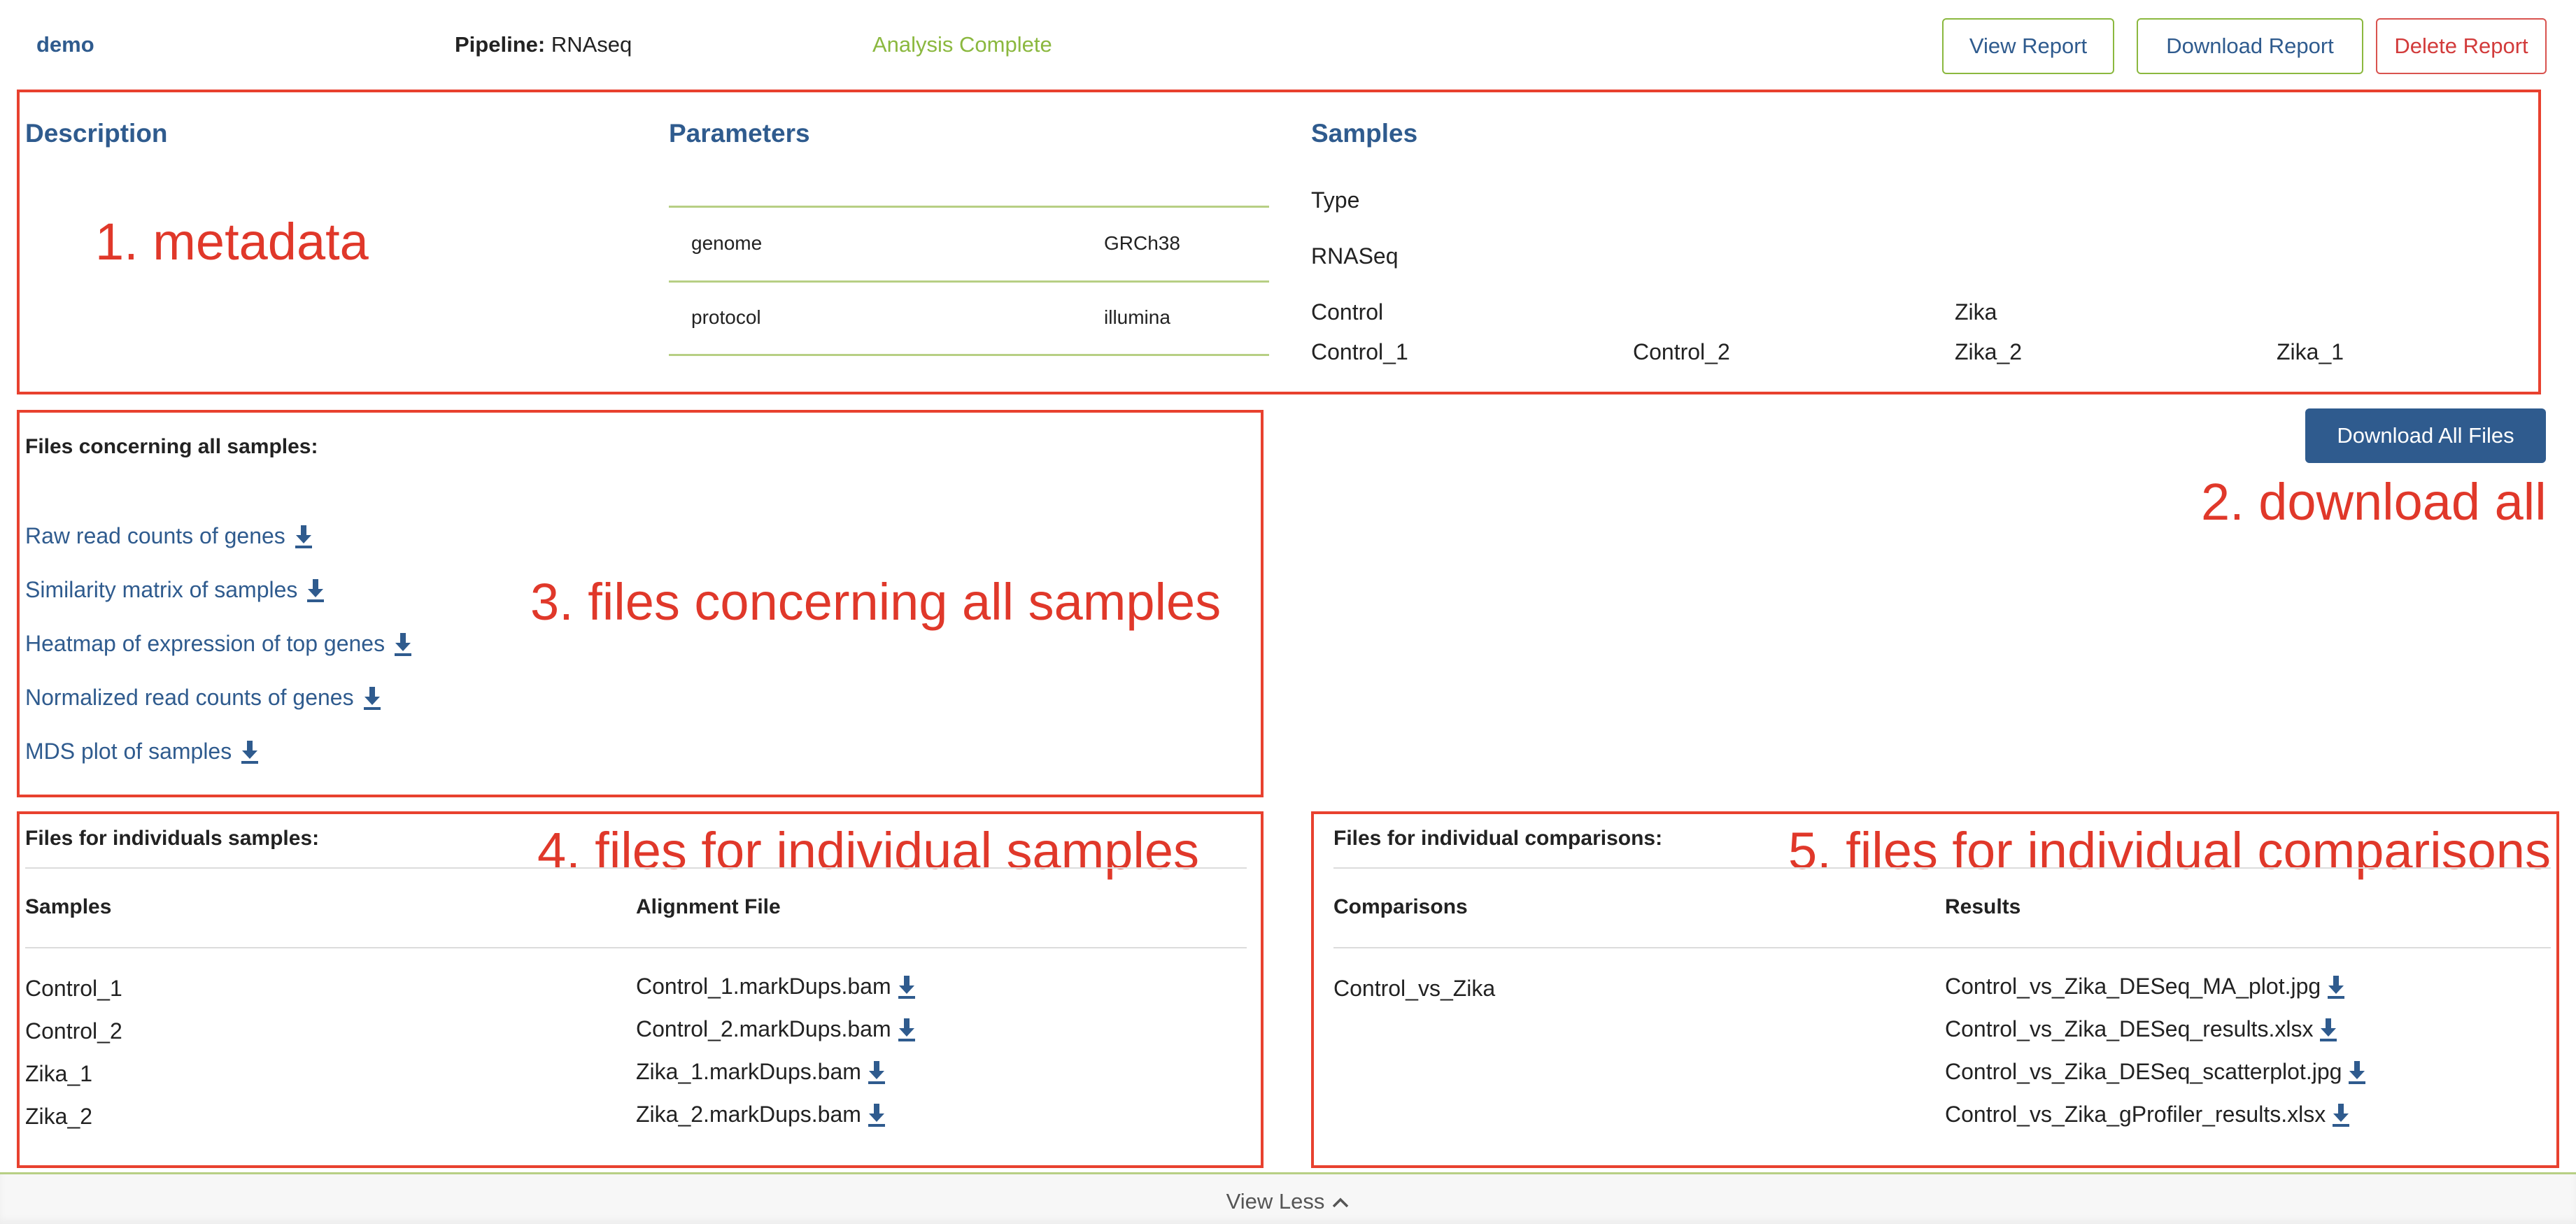 The height and width of the screenshot is (1224, 2576). What do you see at coordinates (1414, 988) in the screenshot?
I see `comparison-cell: Control_vs_Zika` at bounding box center [1414, 988].